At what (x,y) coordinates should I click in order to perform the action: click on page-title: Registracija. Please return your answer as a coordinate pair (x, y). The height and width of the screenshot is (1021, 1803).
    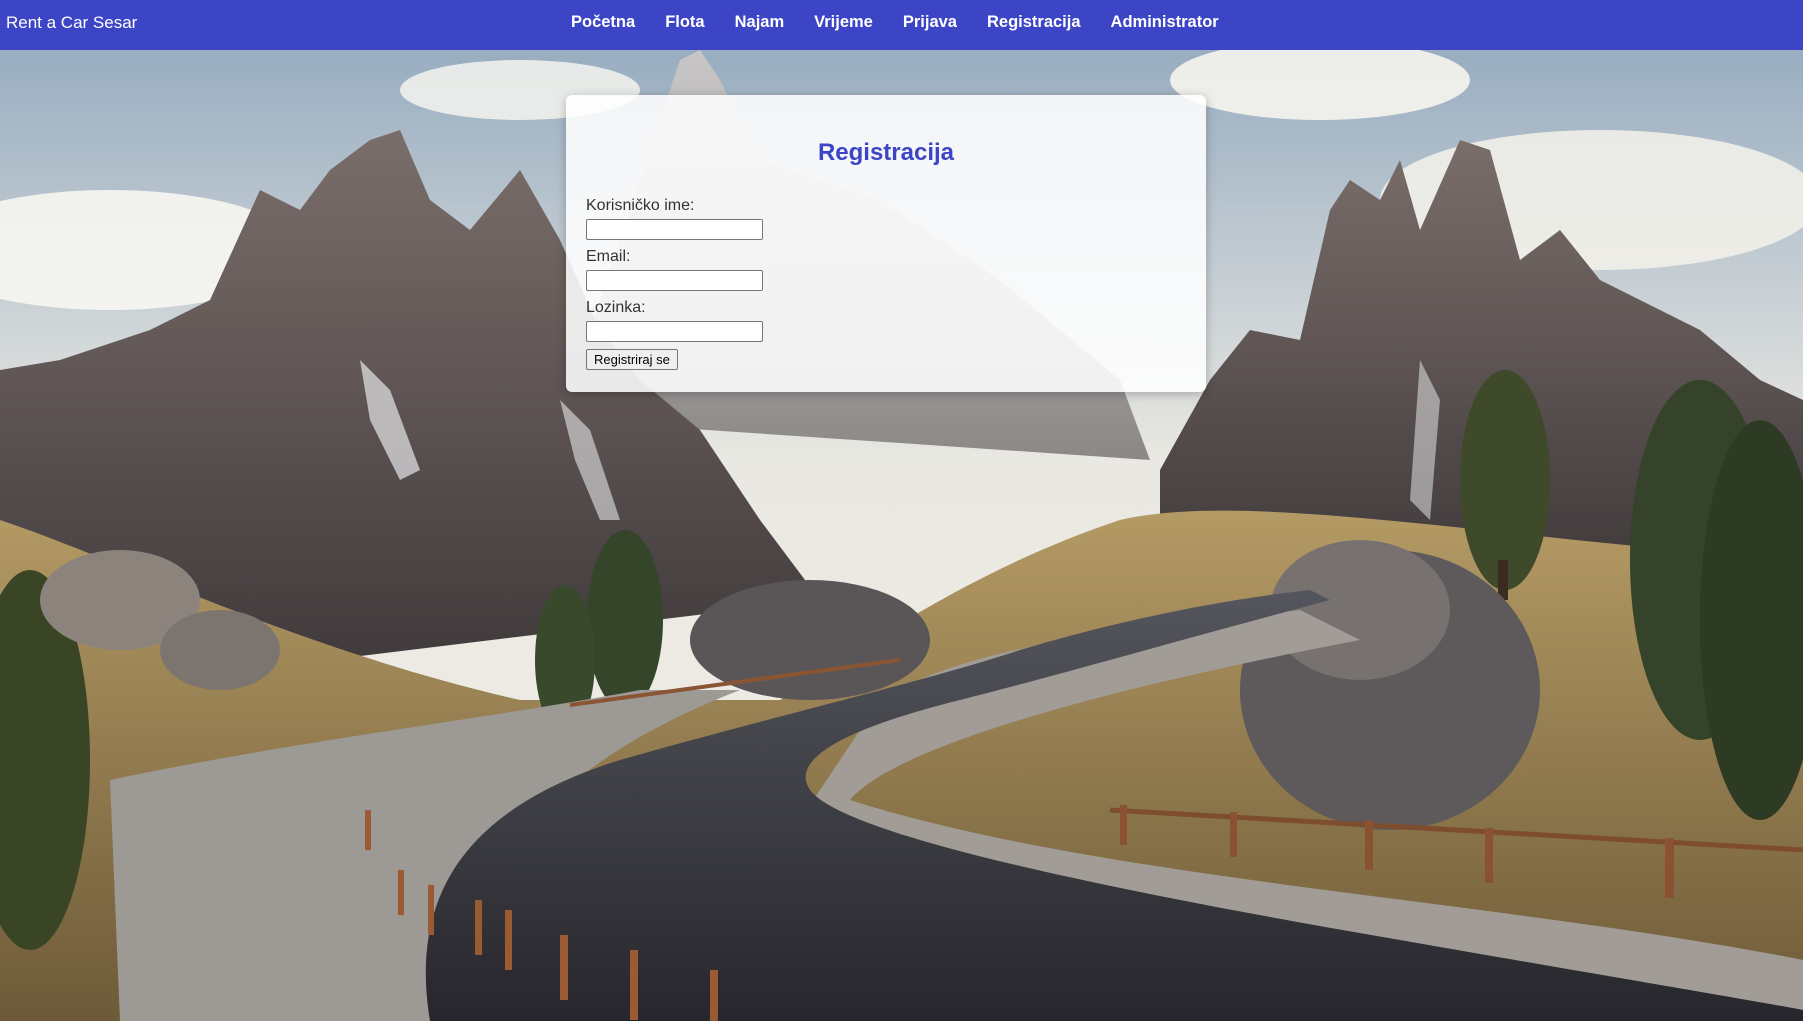
    Looking at the image, I should click on (886, 152).